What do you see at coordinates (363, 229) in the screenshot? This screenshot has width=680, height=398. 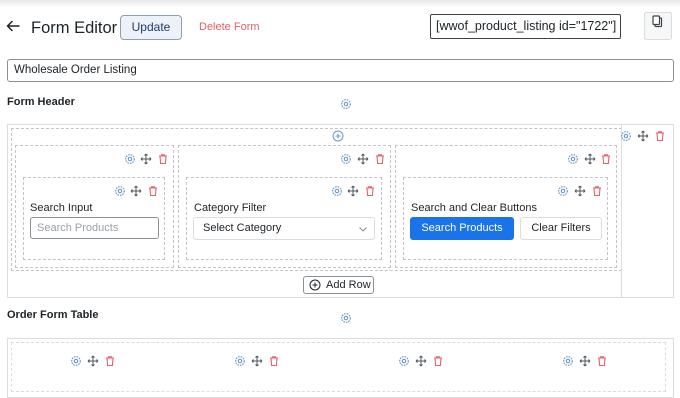 I see `chevron-down-icon` at bounding box center [363, 229].